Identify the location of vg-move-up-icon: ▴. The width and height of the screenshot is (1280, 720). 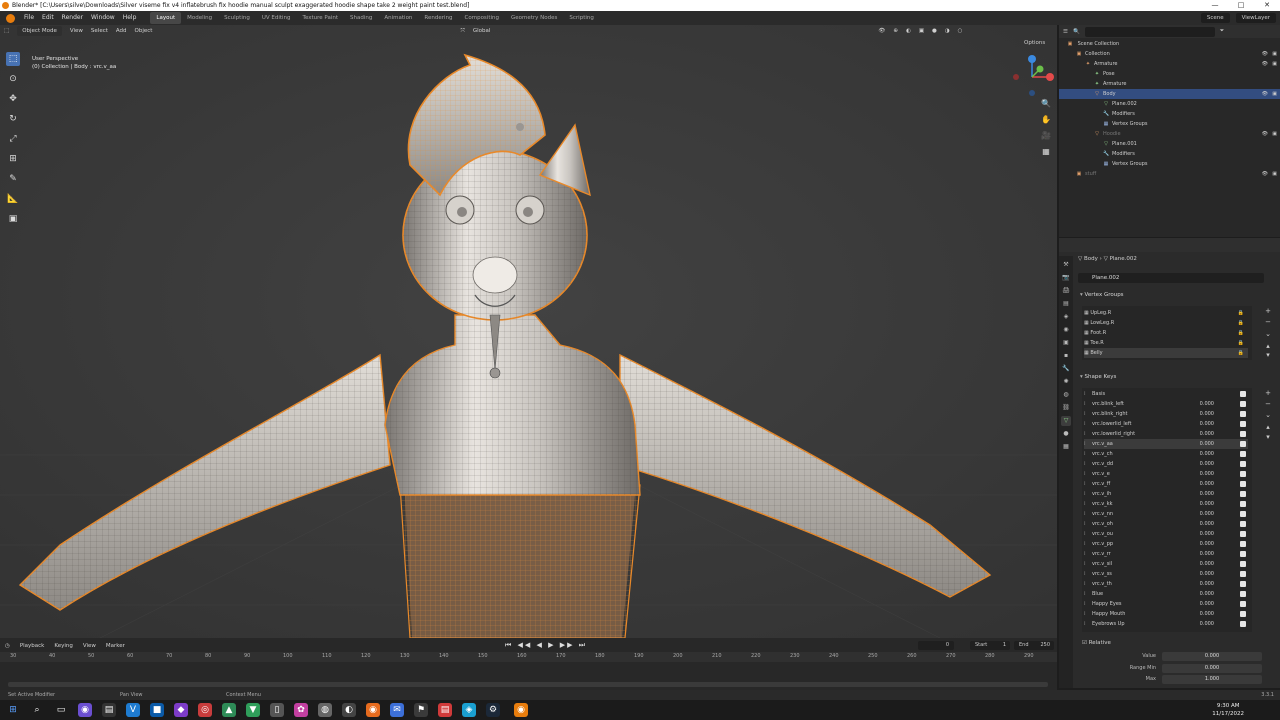
(1268, 346).